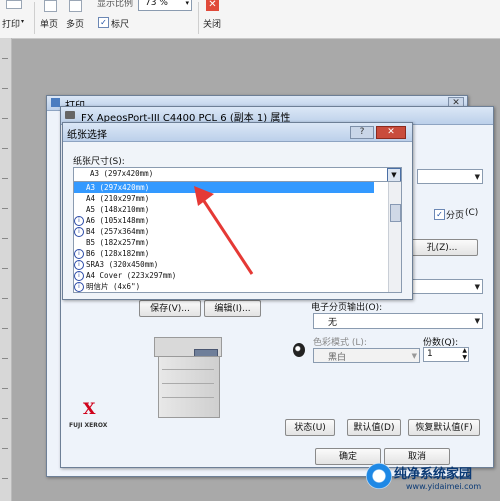  Describe the element at coordinates (55, 102) in the screenshot. I see `print-dialog-icon` at that location.